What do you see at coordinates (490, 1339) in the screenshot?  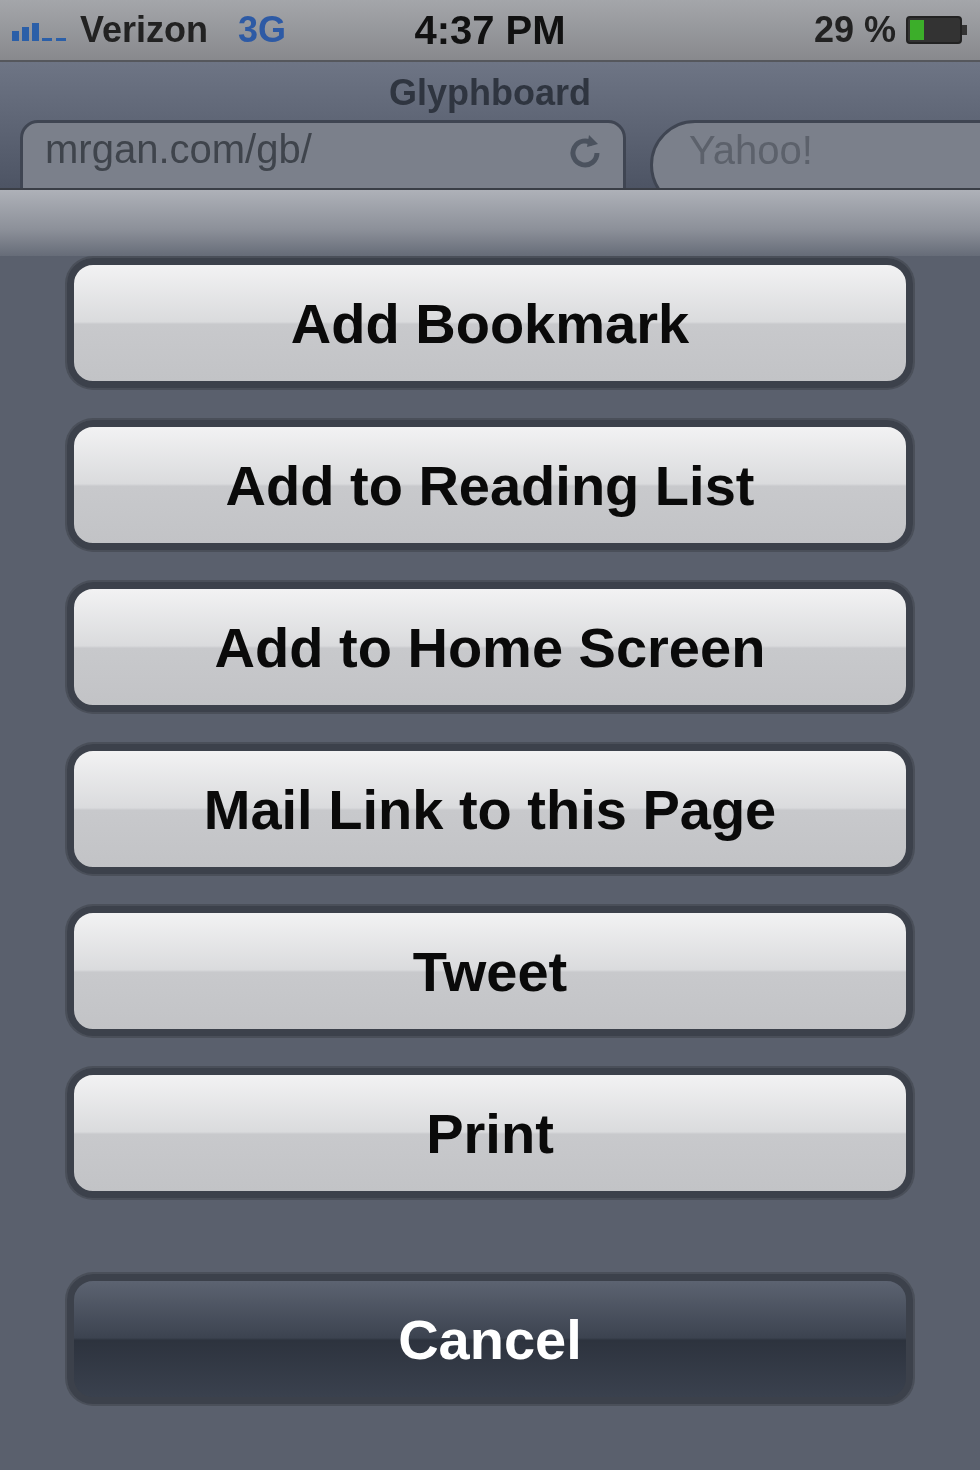 I see `cancel-button: Cancel` at bounding box center [490, 1339].